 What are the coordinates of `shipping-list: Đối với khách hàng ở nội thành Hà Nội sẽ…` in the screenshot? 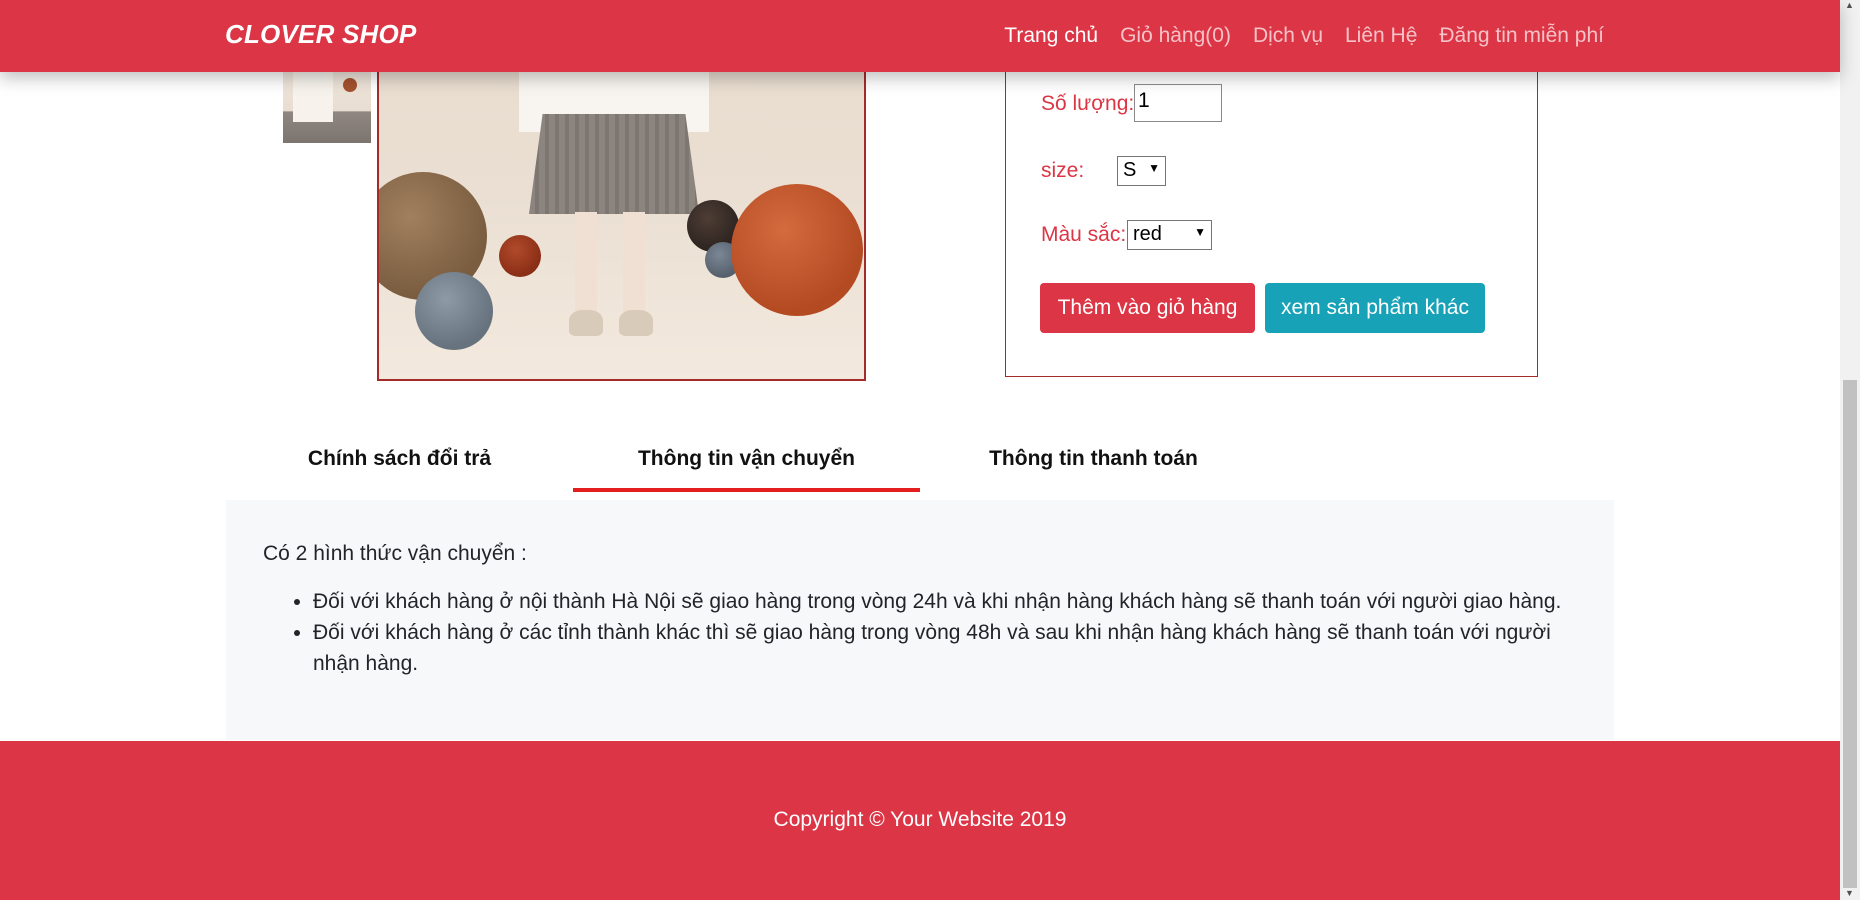 It's located at (920, 632).